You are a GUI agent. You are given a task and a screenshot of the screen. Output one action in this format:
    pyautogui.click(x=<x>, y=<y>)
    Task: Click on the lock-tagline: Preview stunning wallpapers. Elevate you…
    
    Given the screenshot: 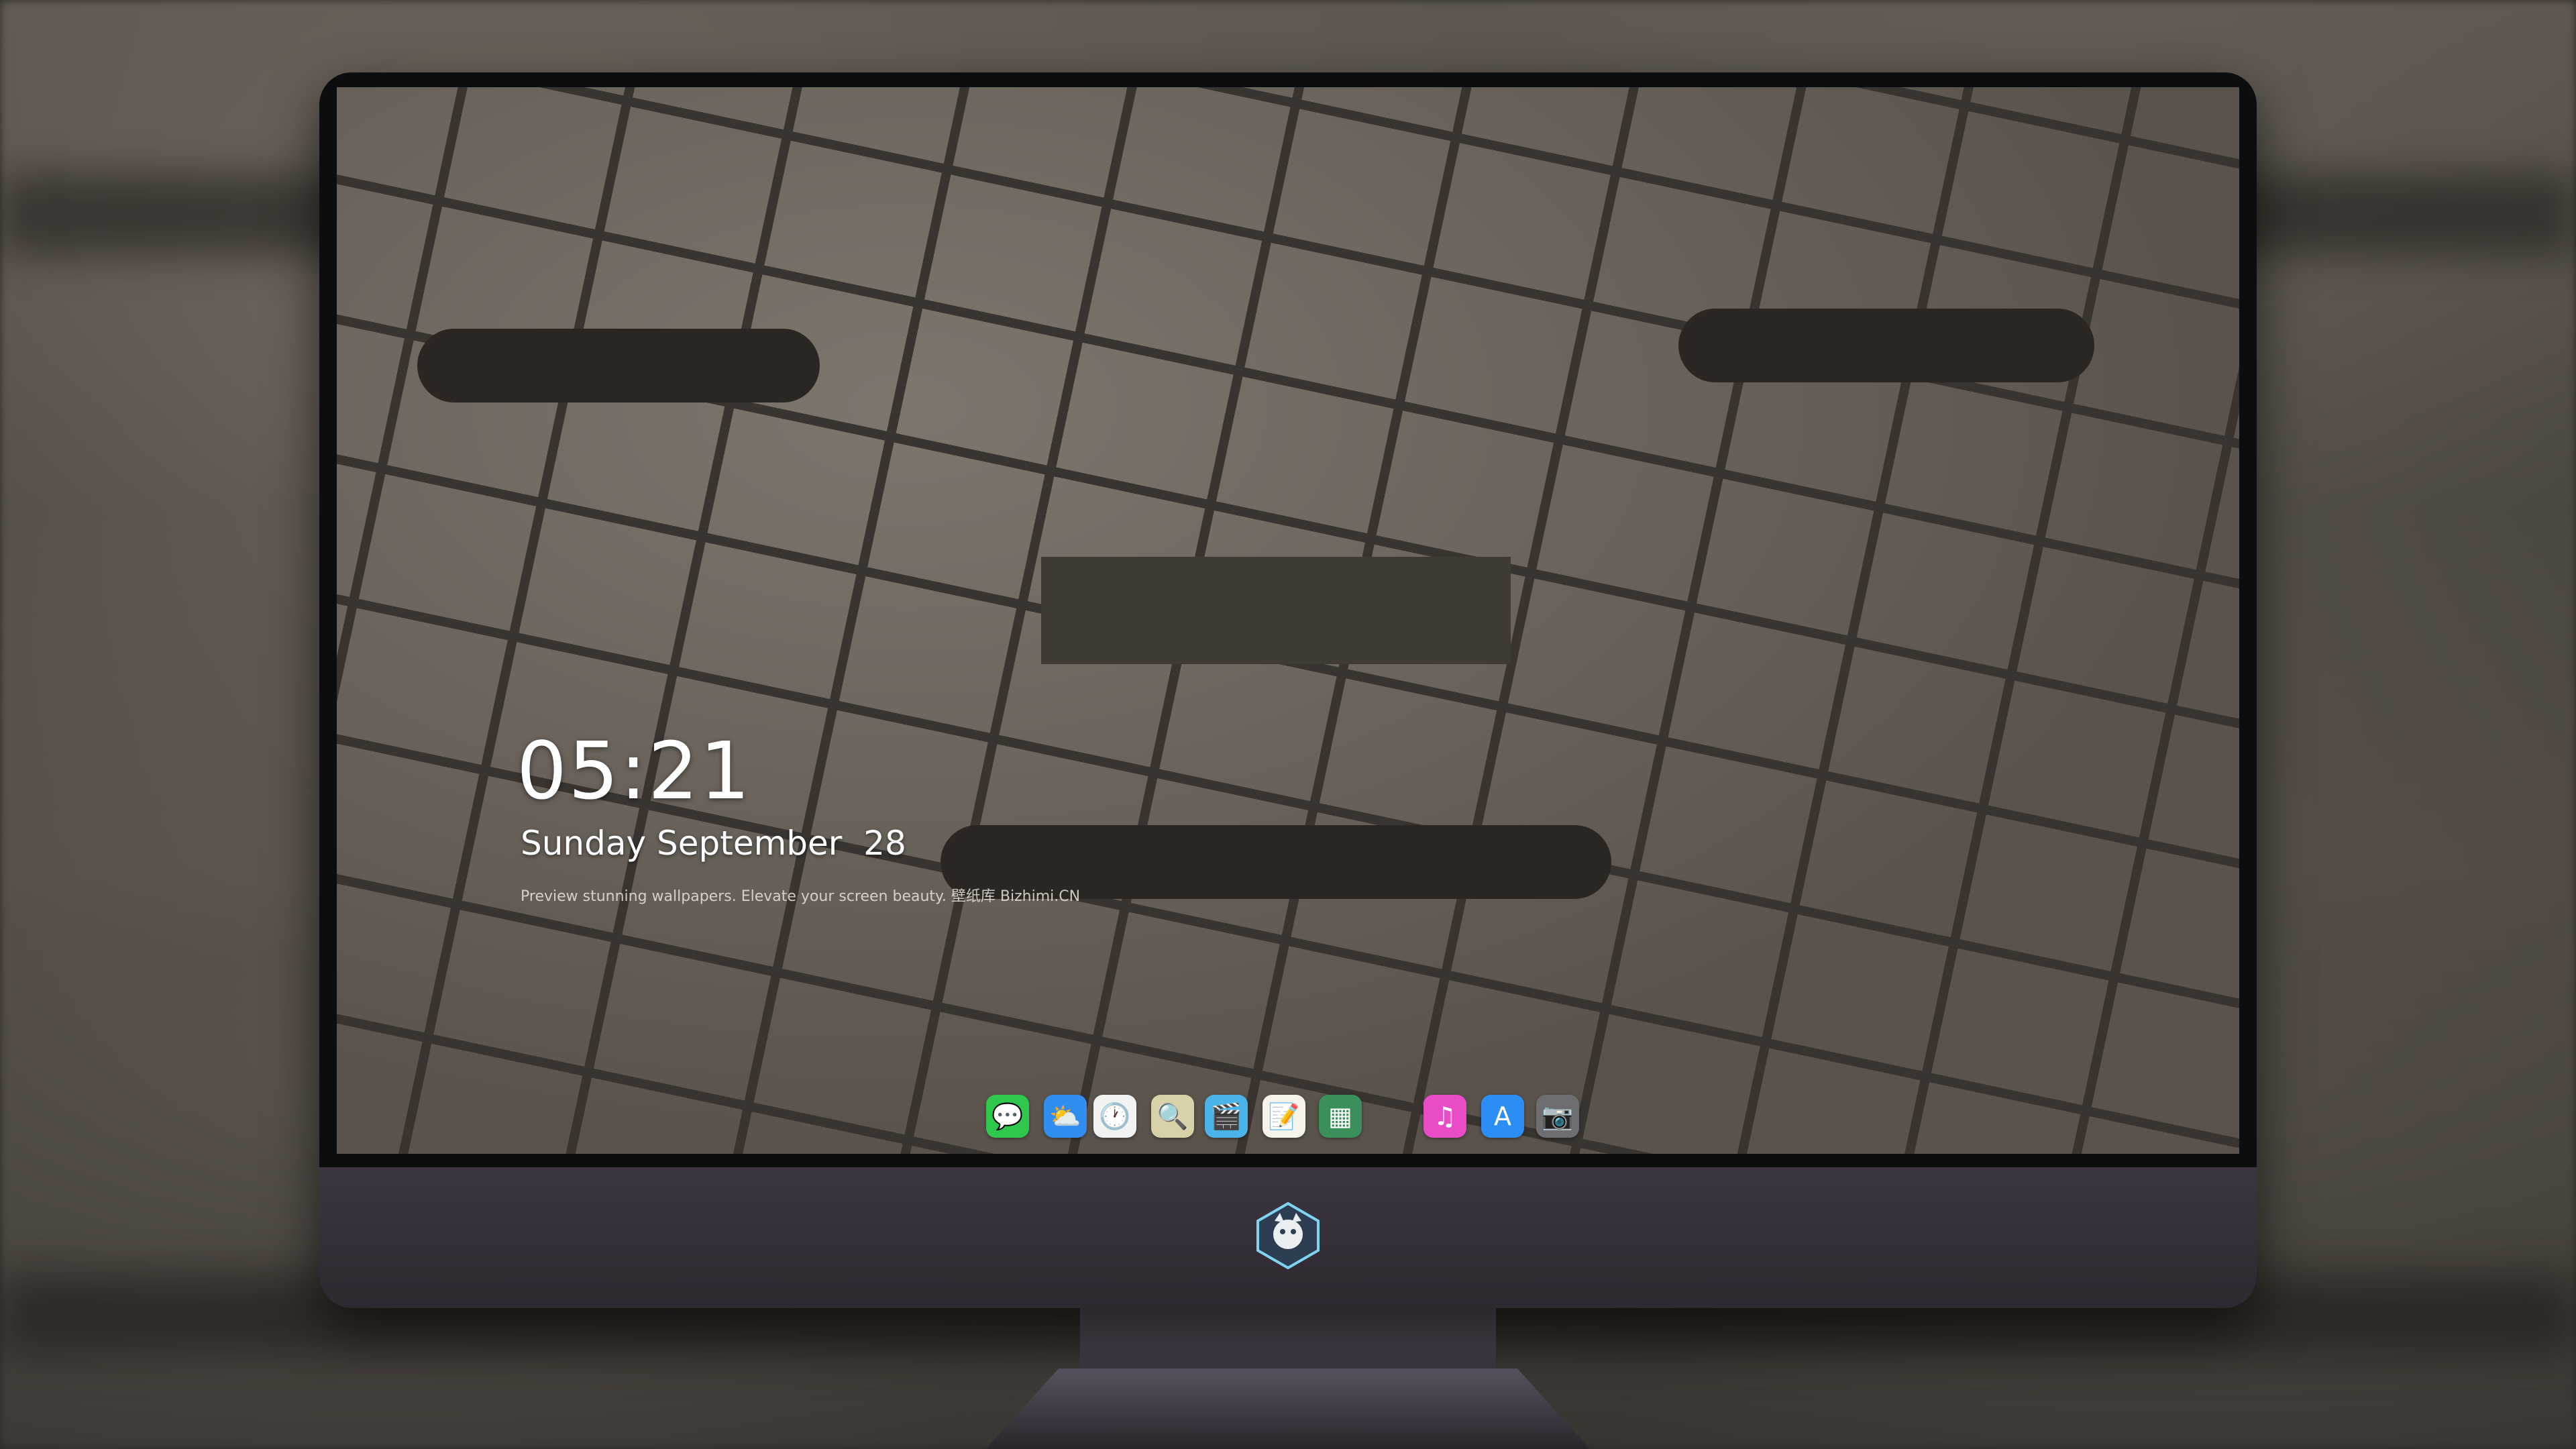 What is the action you would take?
    pyautogui.click(x=801, y=896)
    